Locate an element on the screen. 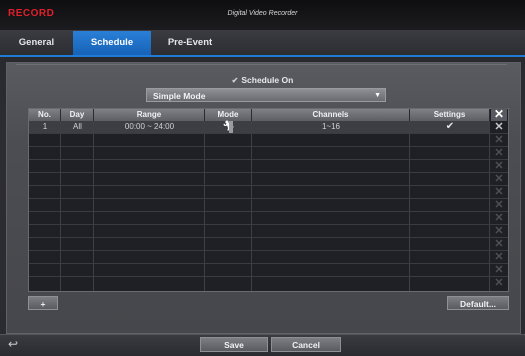 The image size is (525, 356). chevron-down-icon: ▼ is located at coordinates (377, 95).